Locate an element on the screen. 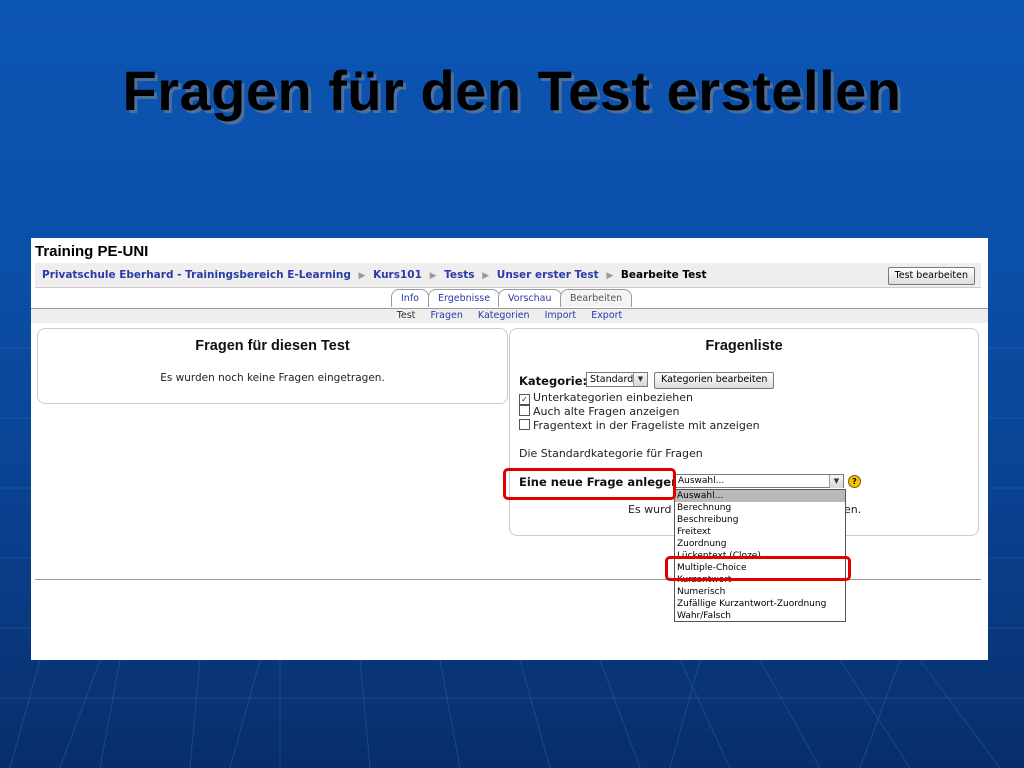 This screenshot has height=768, width=1024. tab-results: Ergebnisse is located at coordinates (464, 298).